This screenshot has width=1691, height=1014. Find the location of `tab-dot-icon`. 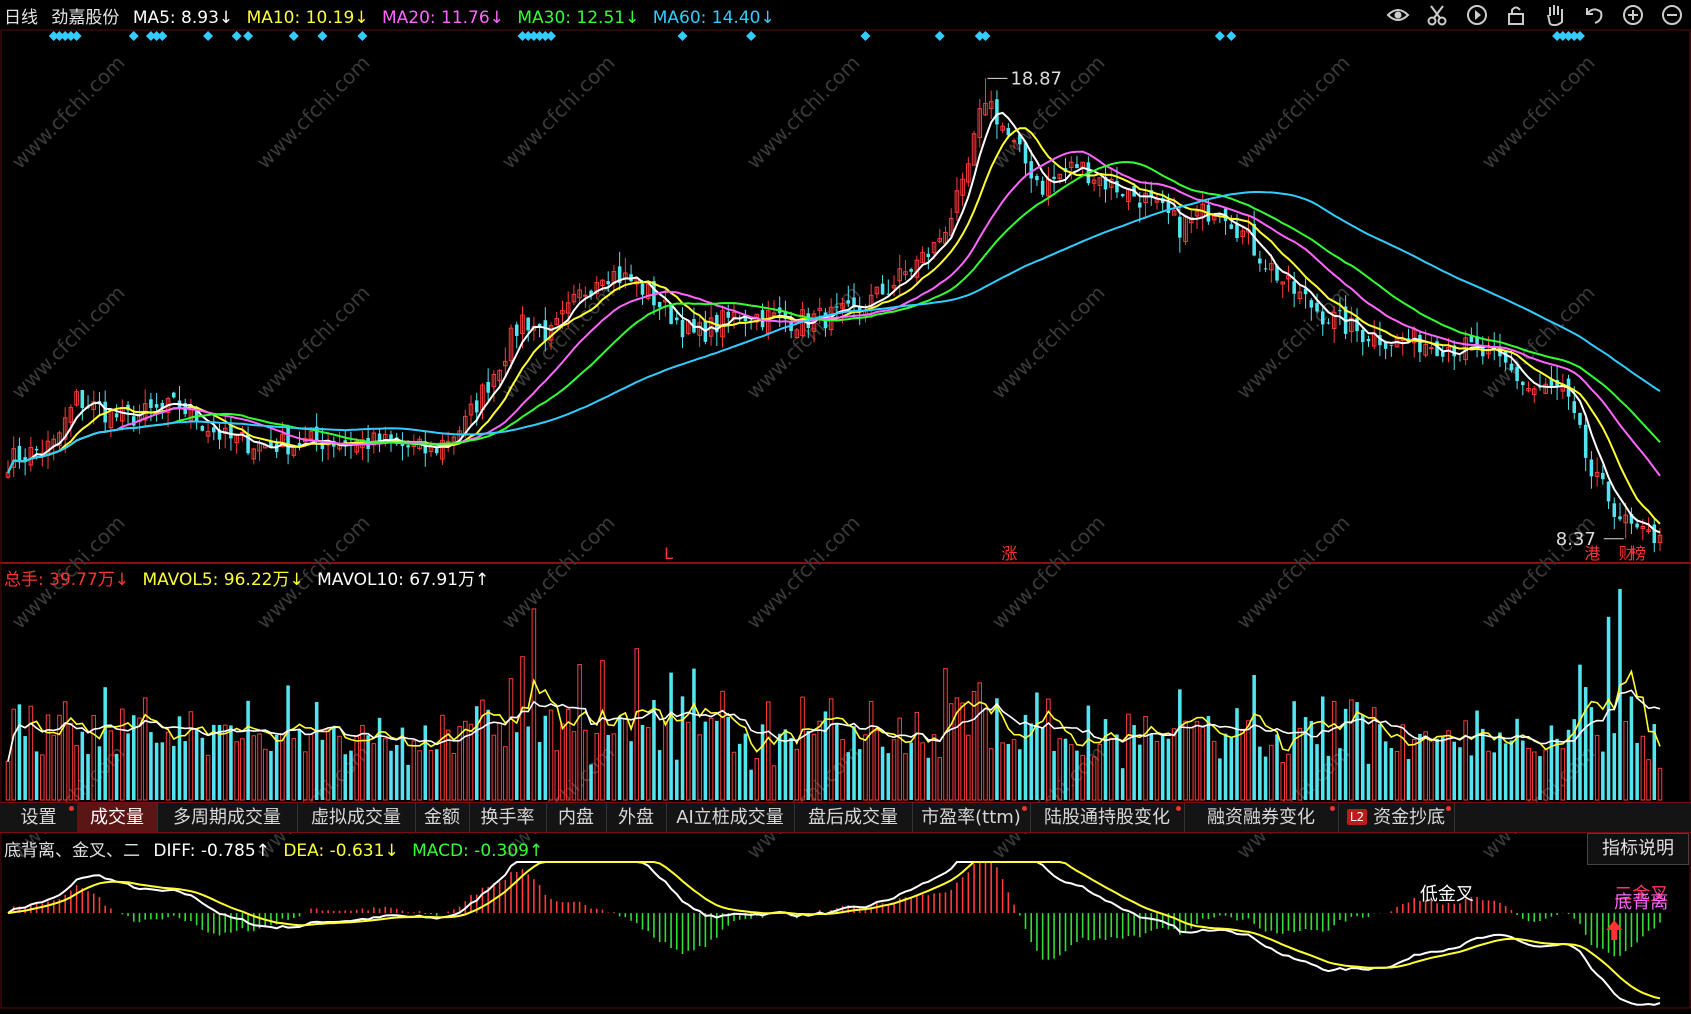

tab-dot-icon is located at coordinates (1024, 808).